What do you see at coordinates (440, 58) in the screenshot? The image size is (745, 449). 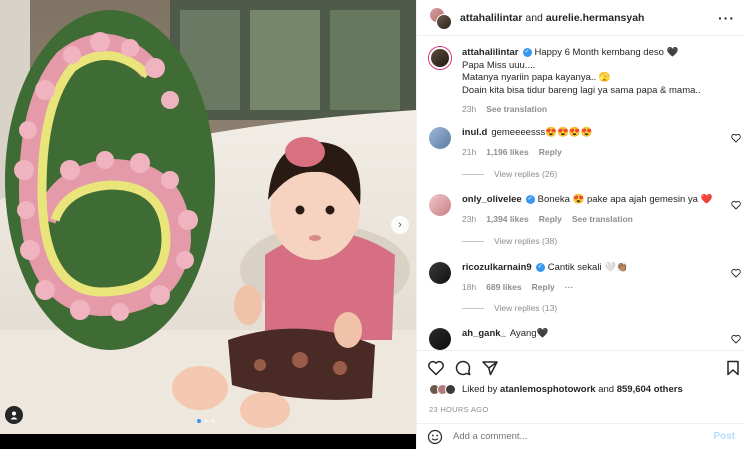 I see `caption-avatar` at bounding box center [440, 58].